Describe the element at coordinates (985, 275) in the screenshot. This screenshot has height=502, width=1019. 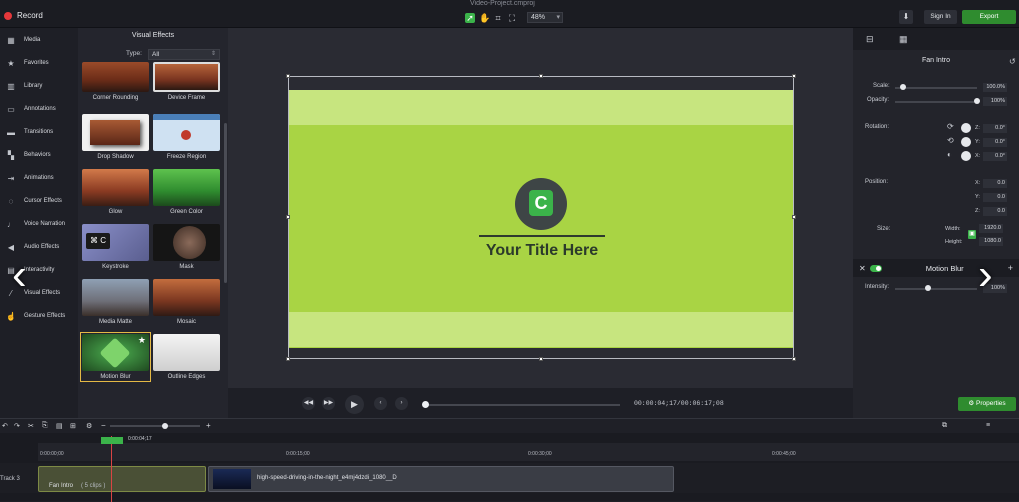
I see `next-slide-arrow-icon: ›` at that location.